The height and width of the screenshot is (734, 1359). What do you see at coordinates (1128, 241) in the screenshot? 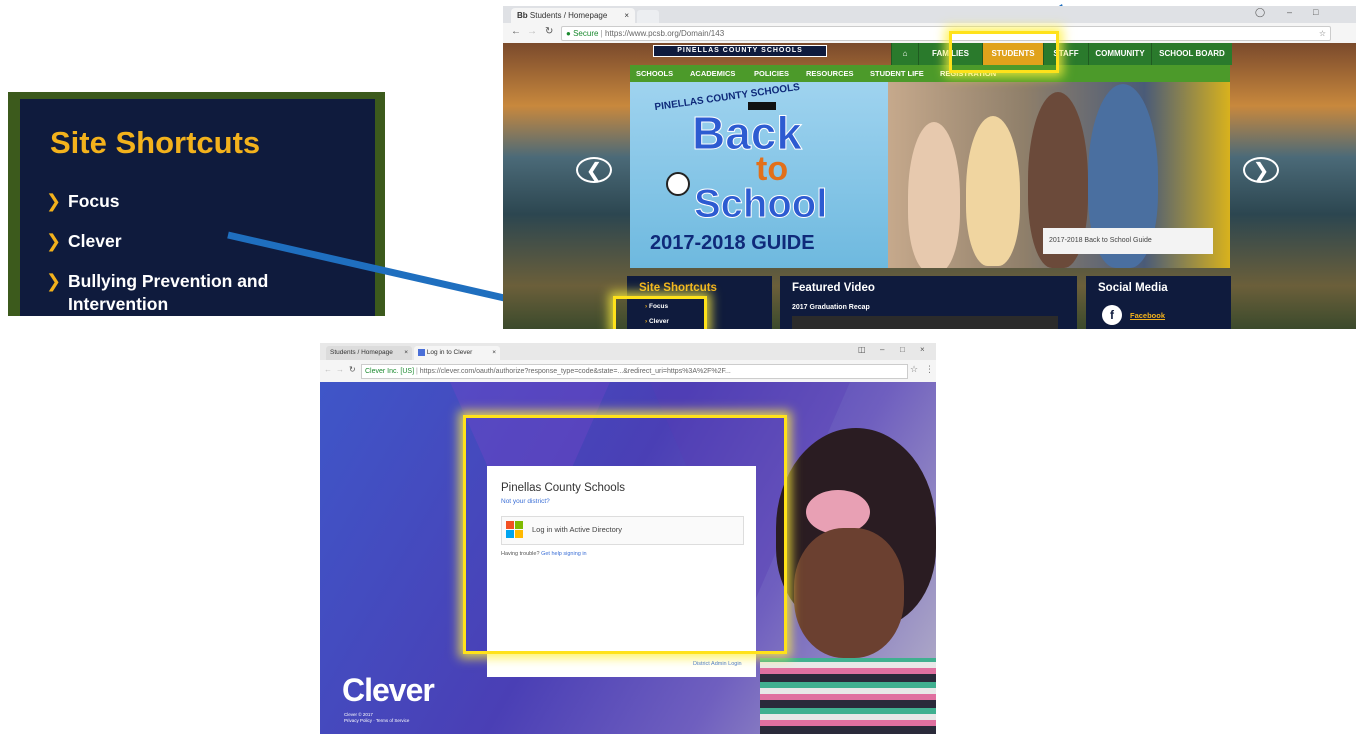
I see `slide-caption: 2017-2018 Back to School Guide` at bounding box center [1128, 241].